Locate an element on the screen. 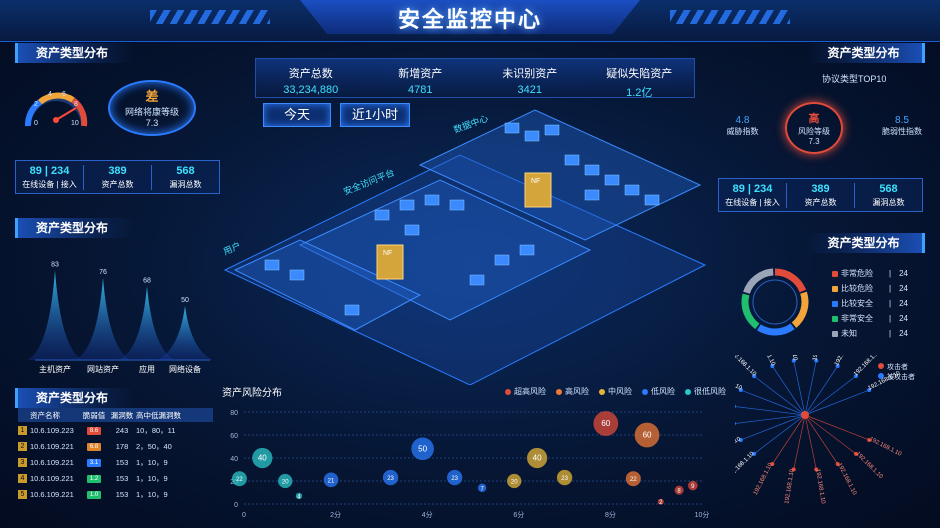 This screenshot has height=528, width=940. table-row: 3 10.6.109.221 3.1 153 1，10，9 is located at coordinates (115, 462).